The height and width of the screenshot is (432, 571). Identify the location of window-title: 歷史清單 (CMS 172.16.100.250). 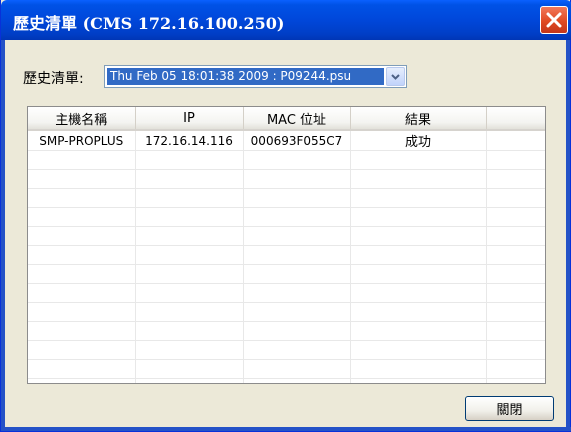
(149, 23).